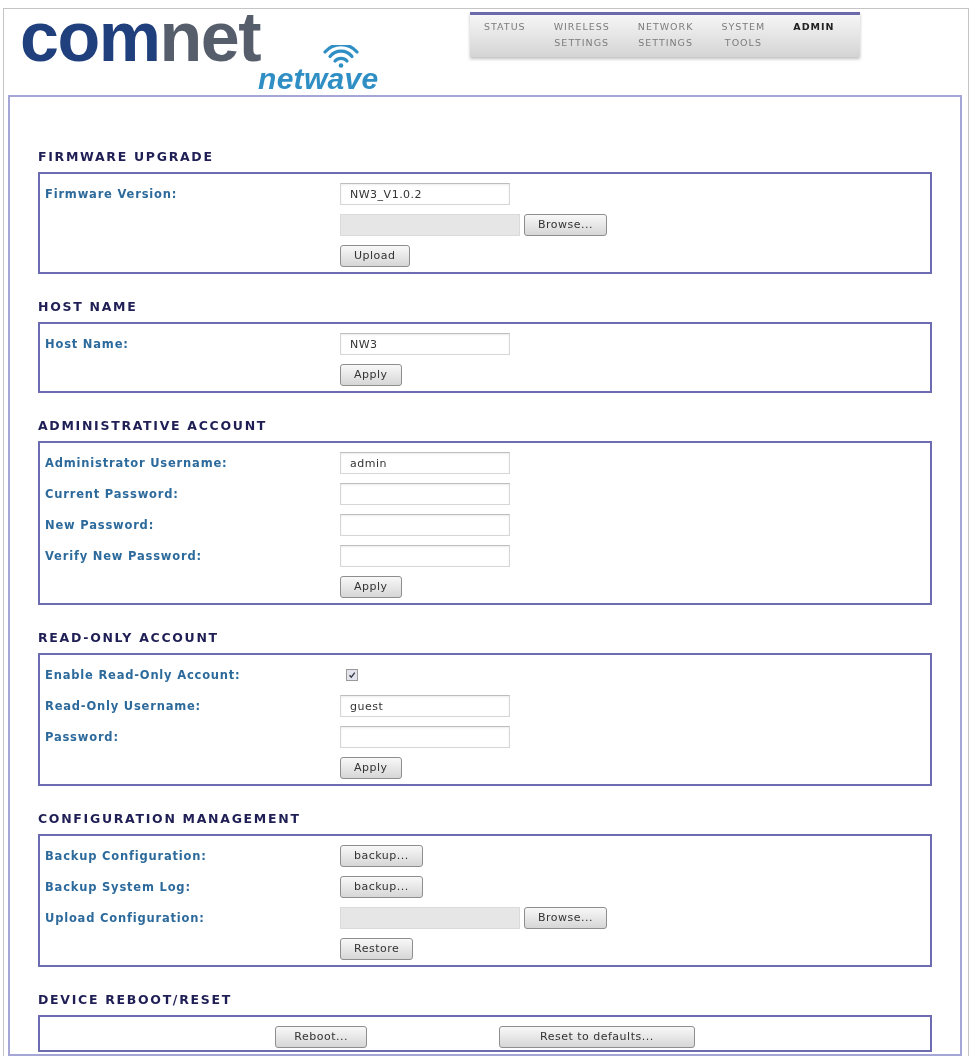 The image size is (971, 1056). Describe the element at coordinates (111, 194) in the screenshot. I see `field-label: Firmware Version:` at that location.